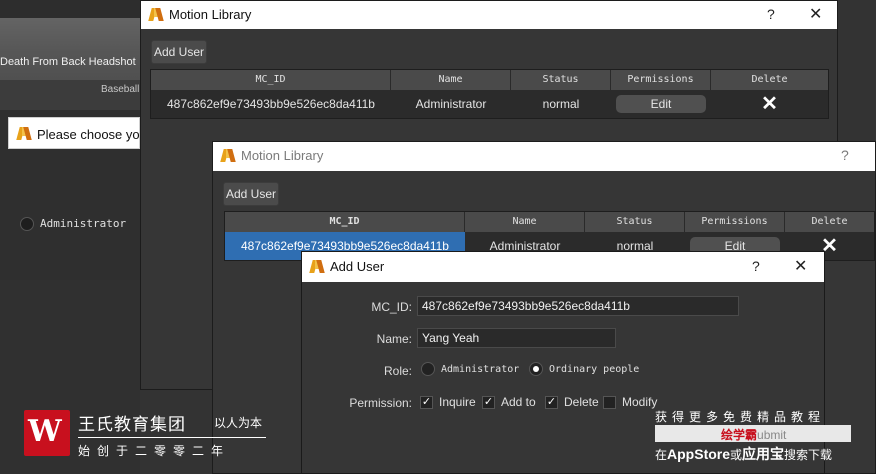 Image resolution: width=876 pixels, height=474 pixels. I want to click on perm-add-checkbox: ✓ Add to, so click(509, 402).